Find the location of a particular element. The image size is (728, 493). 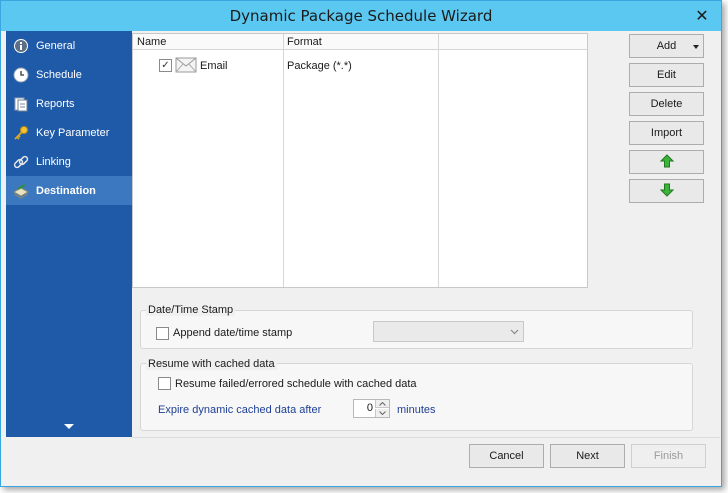

column-header-empty is located at coordinates (512, 42).